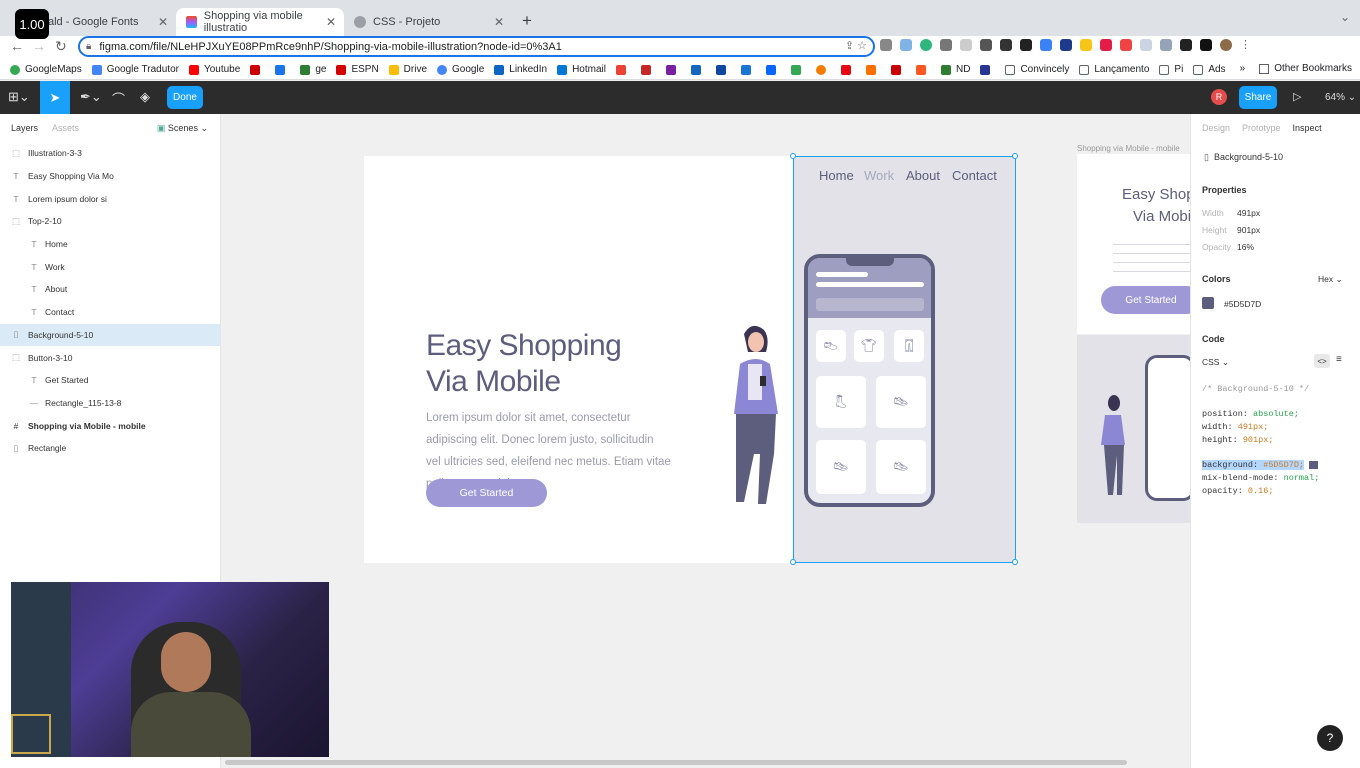 This screenshot has height=768, width=1360. Describe the element at coordinates (61, 46) in the screenshot. I see `reload-icon: ↻` at that location.